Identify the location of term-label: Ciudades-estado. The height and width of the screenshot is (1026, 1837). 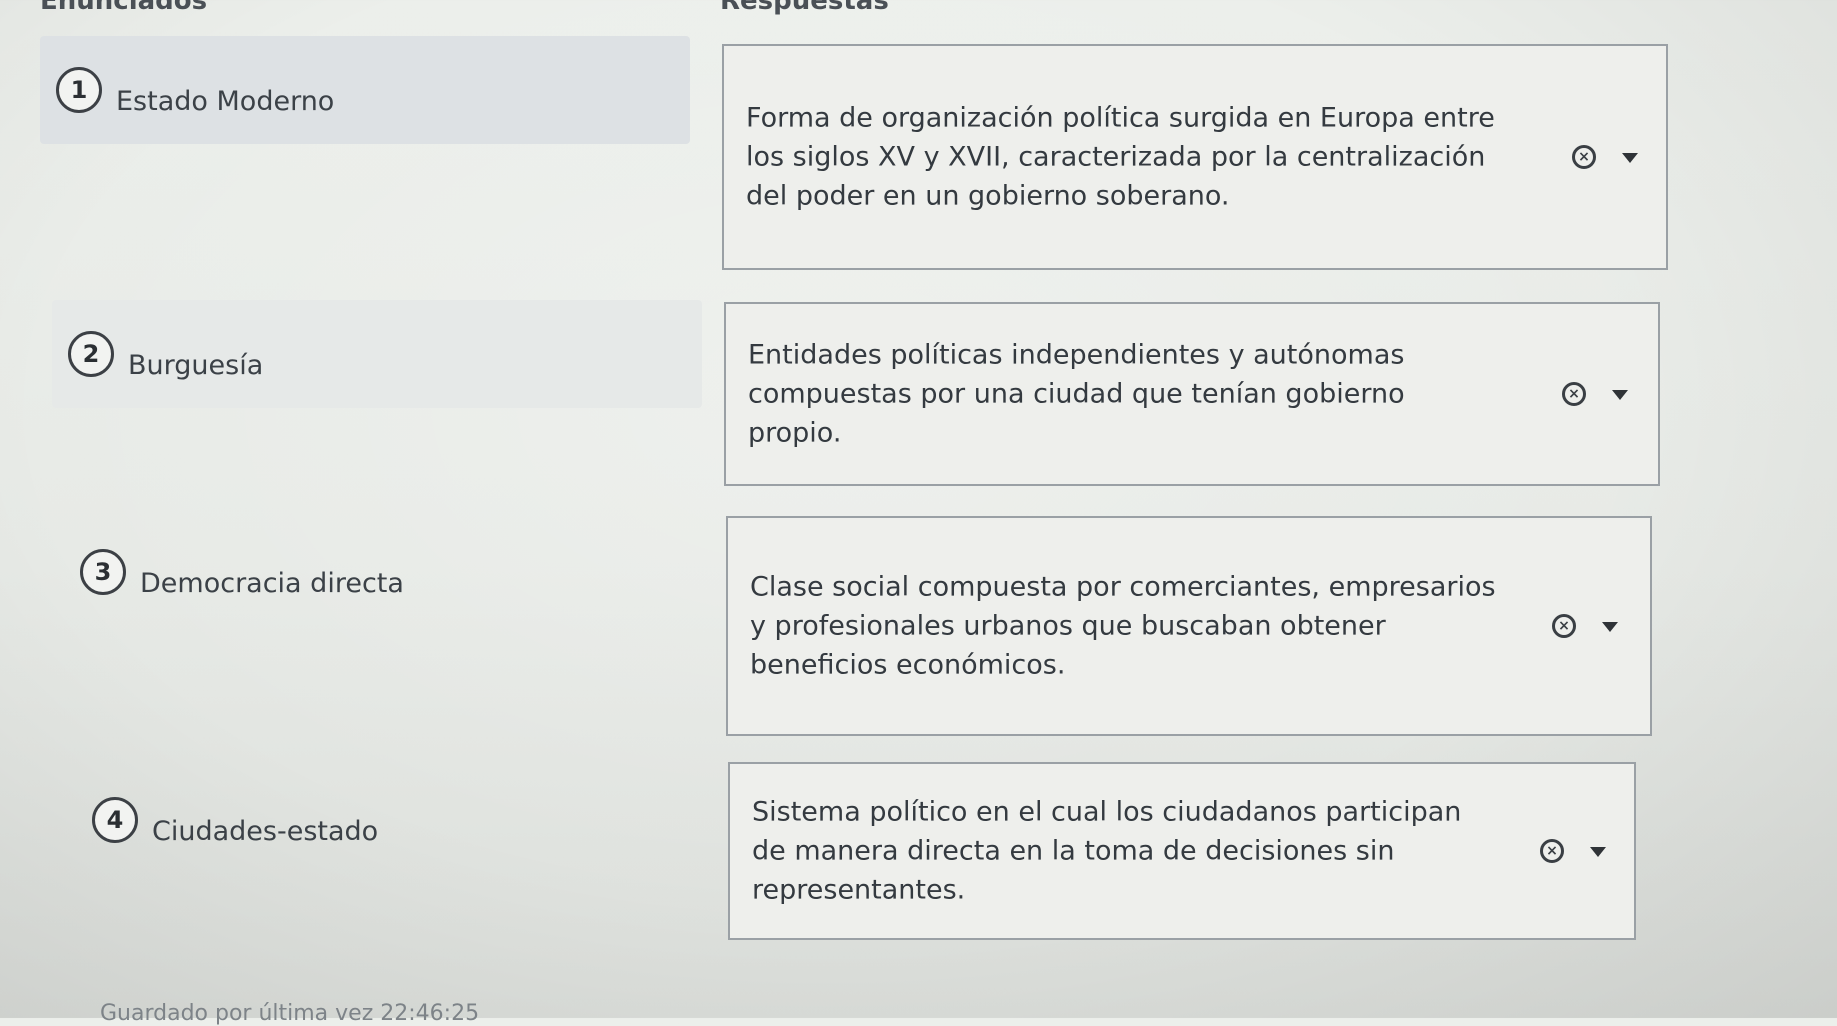
(265, 831).